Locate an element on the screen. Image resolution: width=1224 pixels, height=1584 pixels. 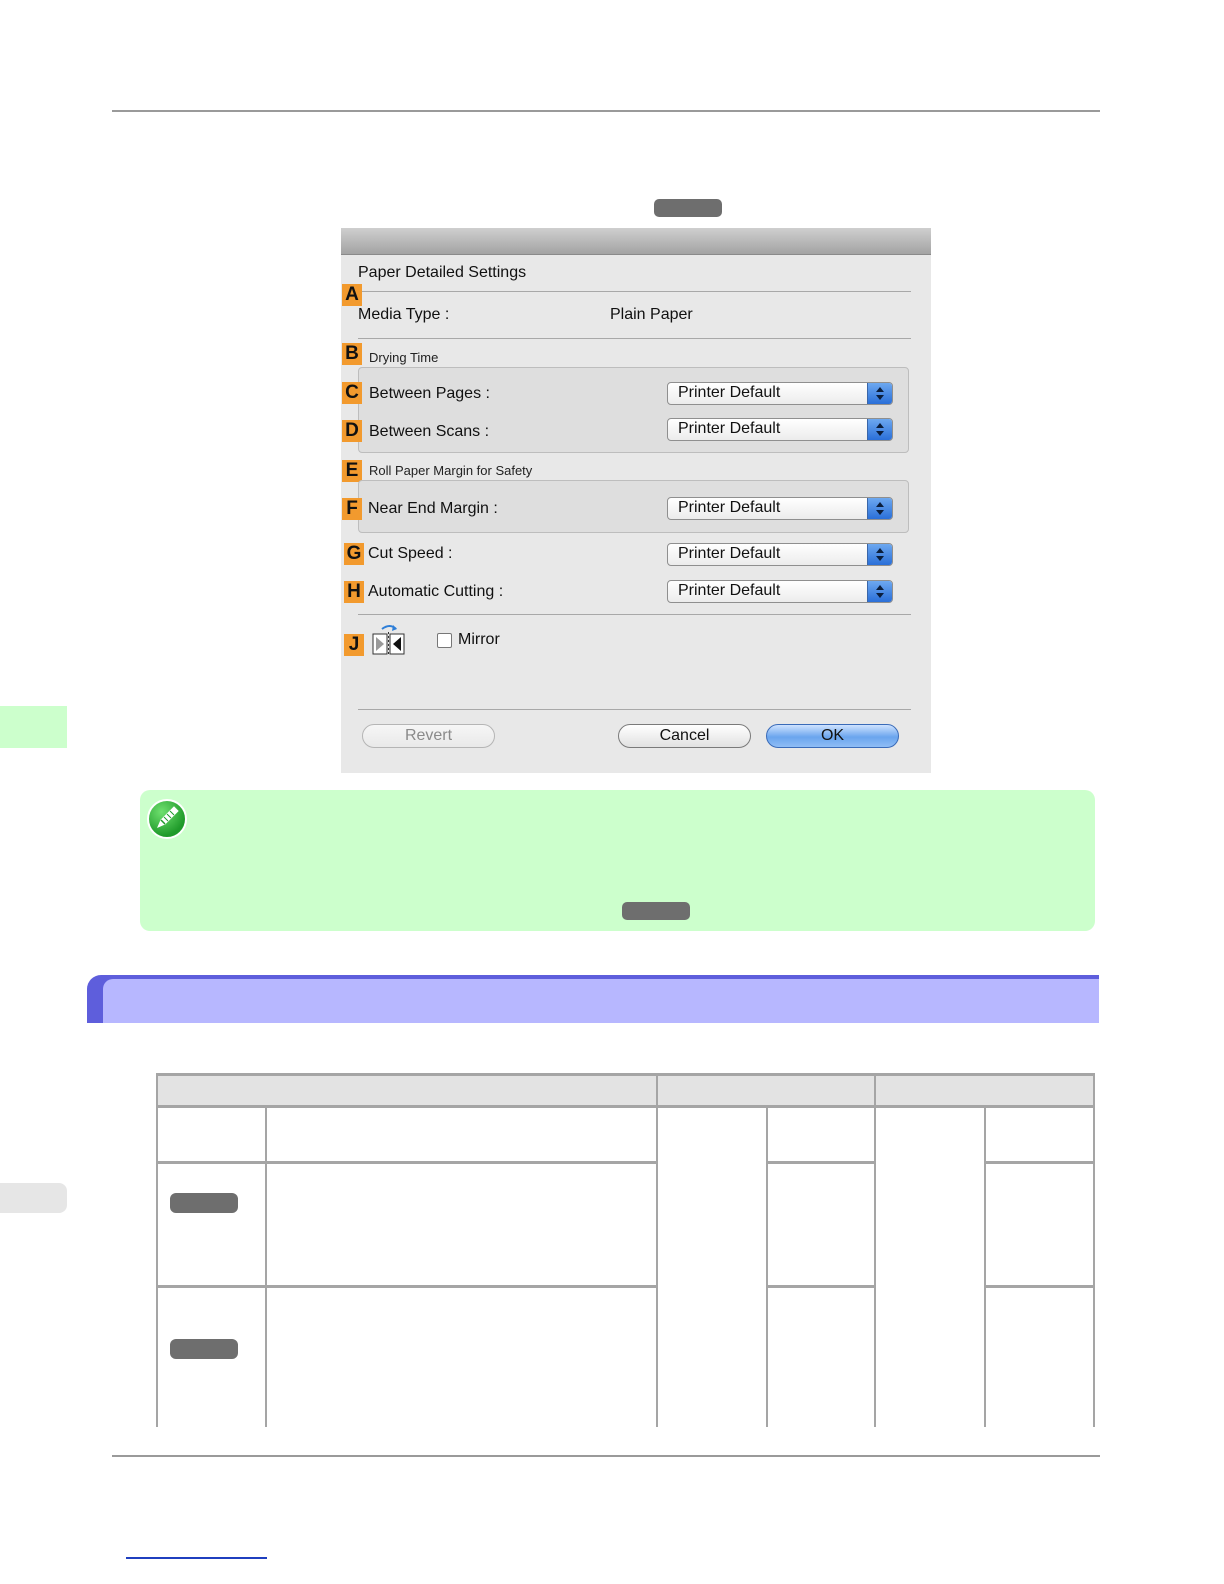
between-scans-value: Printer Default is located at coordinates (729, 428).